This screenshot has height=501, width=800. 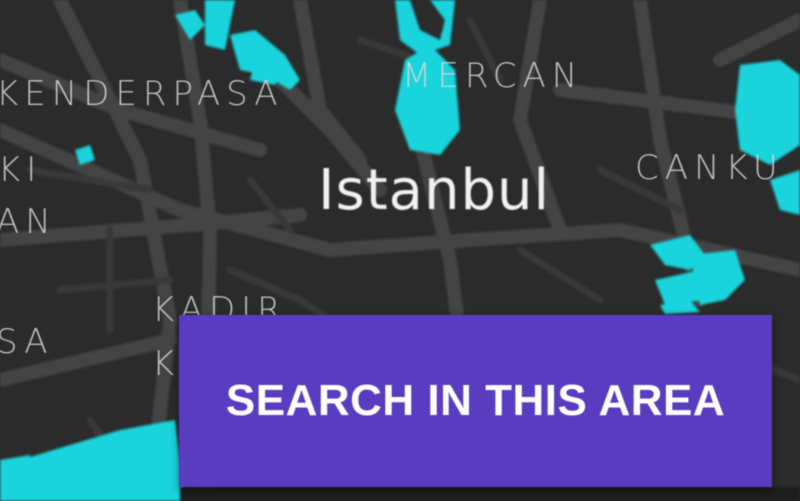 I want to click on district-label-mercan: MERCAN, so click(x=493, y=76).